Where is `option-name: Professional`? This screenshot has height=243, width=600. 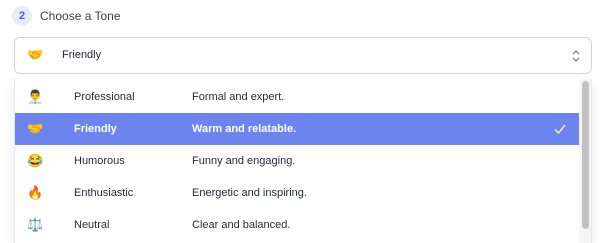 option-name: Professional is located at coordinates (104, 97).